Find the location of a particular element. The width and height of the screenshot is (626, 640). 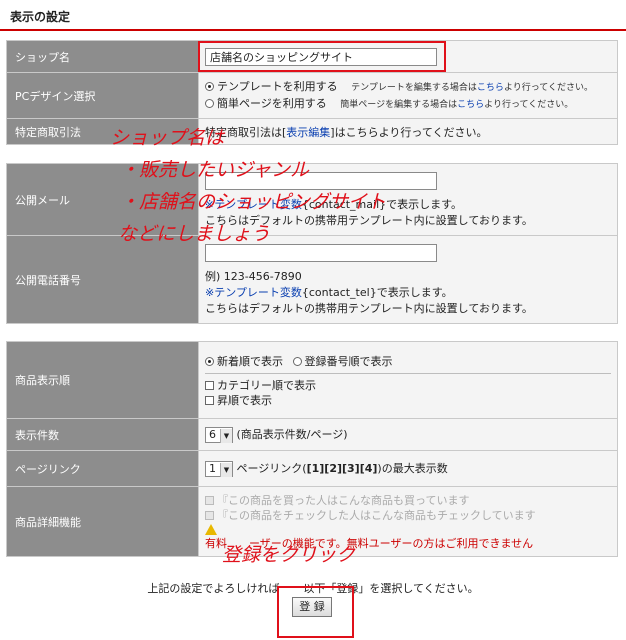

footer-note-a: 上記の設定でよろしければ is located at coordinates (213, 588).